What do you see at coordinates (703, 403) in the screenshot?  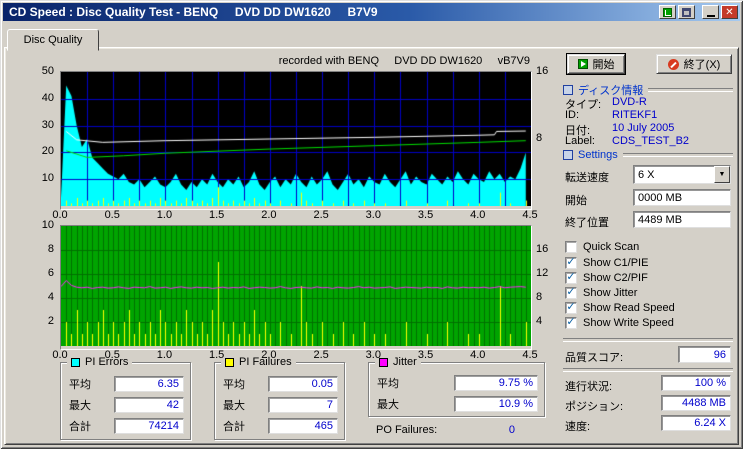 I see `position-value: 4488 MB` at bounding box center [703, 403].